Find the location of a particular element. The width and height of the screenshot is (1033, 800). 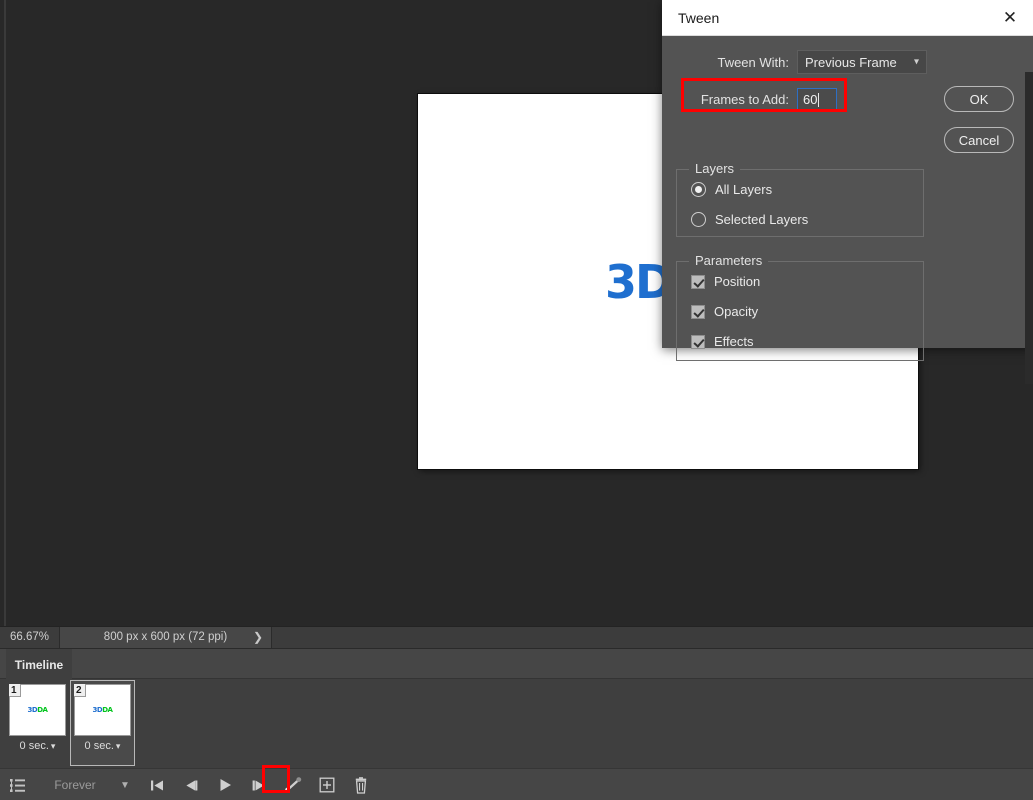

loop-option-label: Forever is located at coordinates (75, 785).